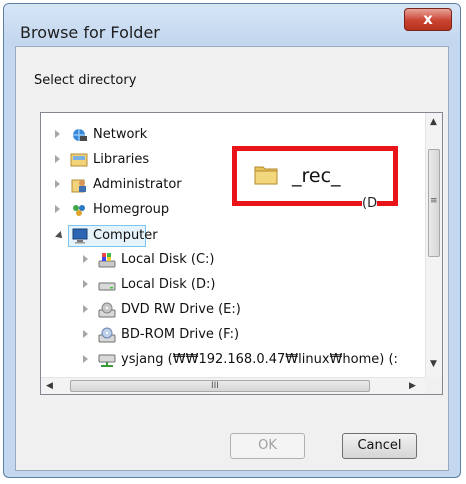 Image resolution: width=466 pixels, height=484 pixels. I want to click on vertical-scroll-thumb: ≡, so click(434, 203).